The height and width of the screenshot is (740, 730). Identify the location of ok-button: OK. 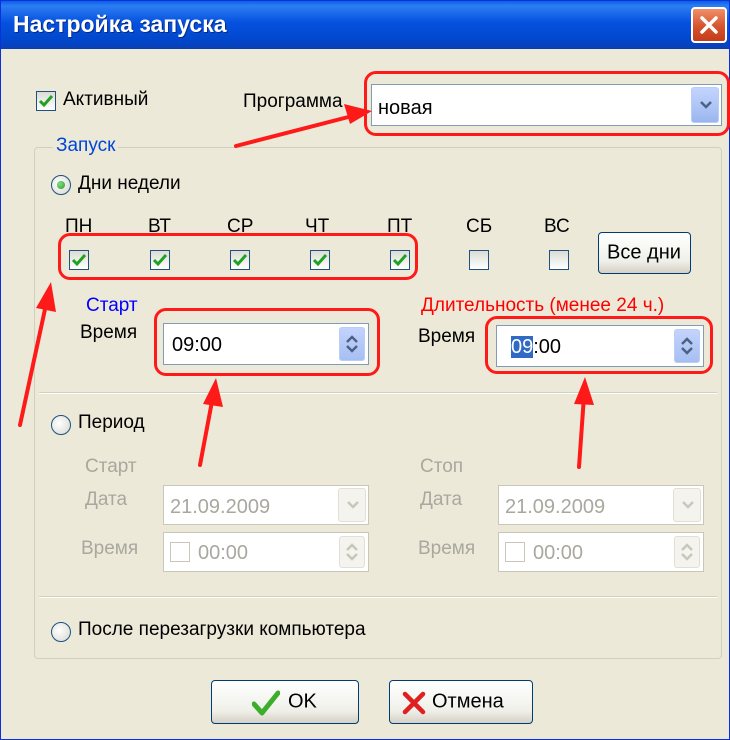
(285, 702).